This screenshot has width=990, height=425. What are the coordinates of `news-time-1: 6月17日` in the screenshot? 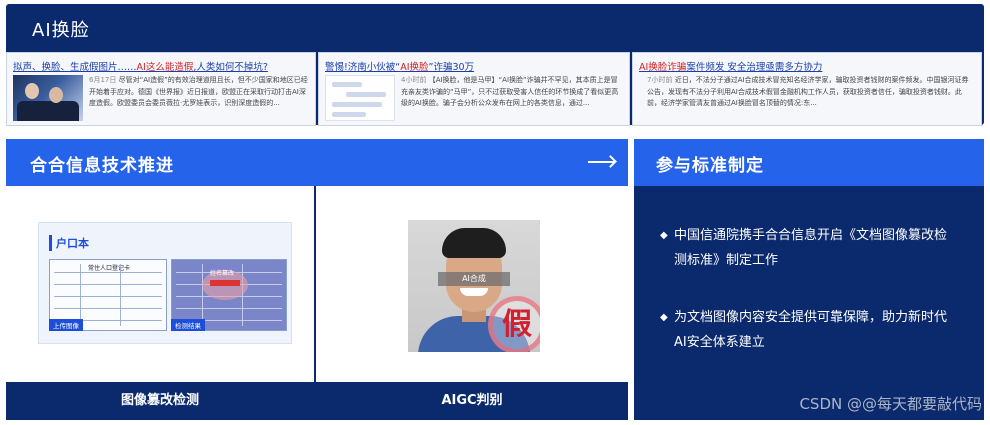 It's located at (103, 80).